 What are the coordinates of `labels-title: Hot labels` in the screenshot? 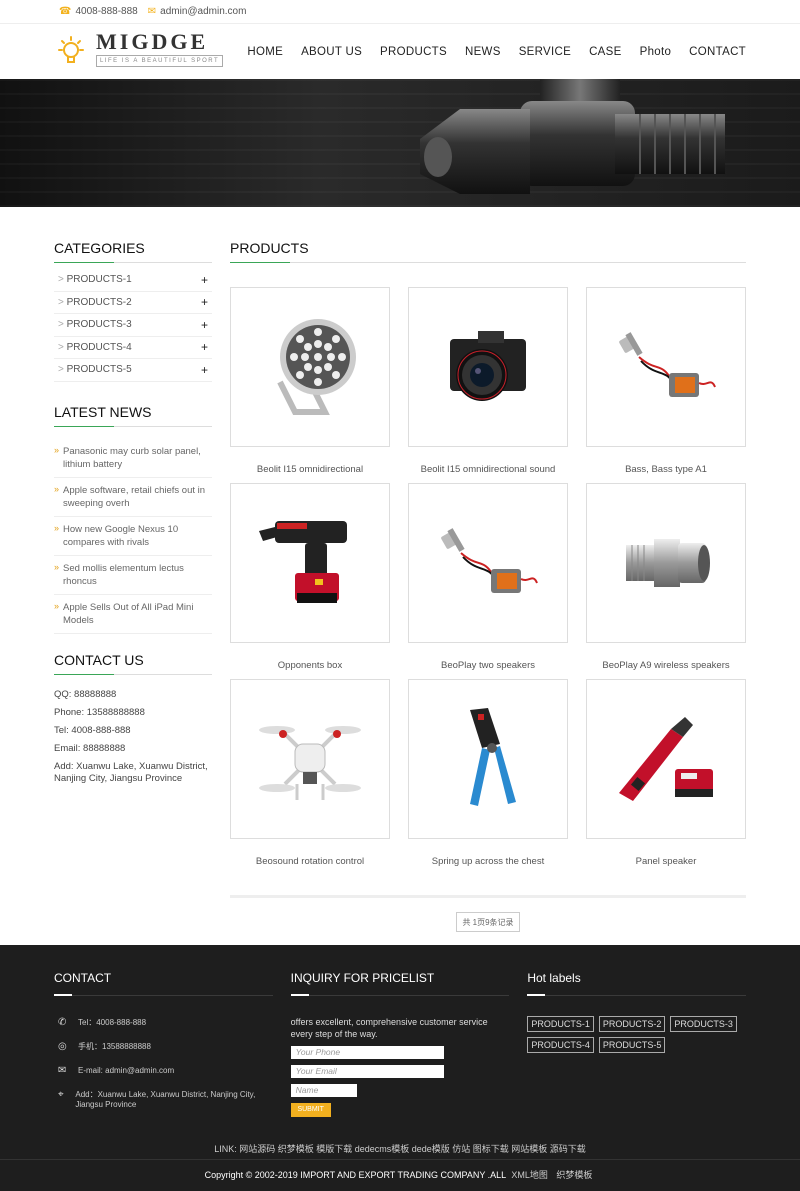 It's located at (637, 983).